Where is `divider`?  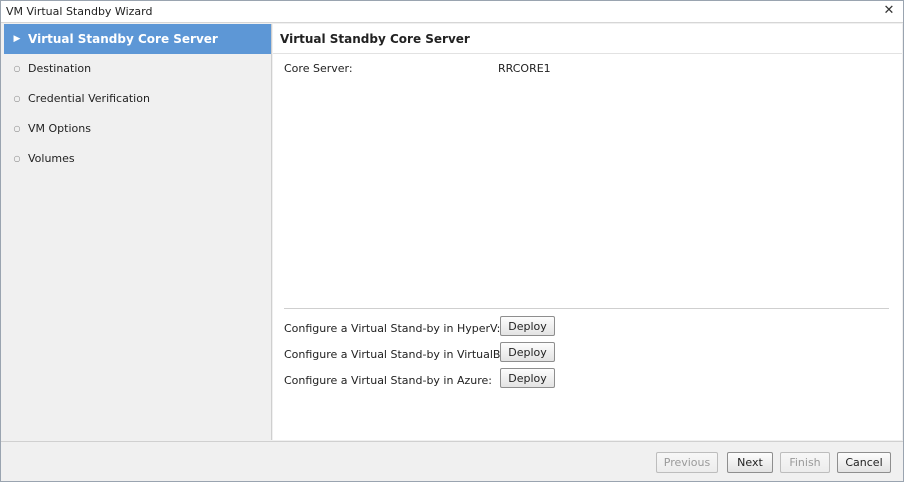
divider is located at coordinates (586, 308).